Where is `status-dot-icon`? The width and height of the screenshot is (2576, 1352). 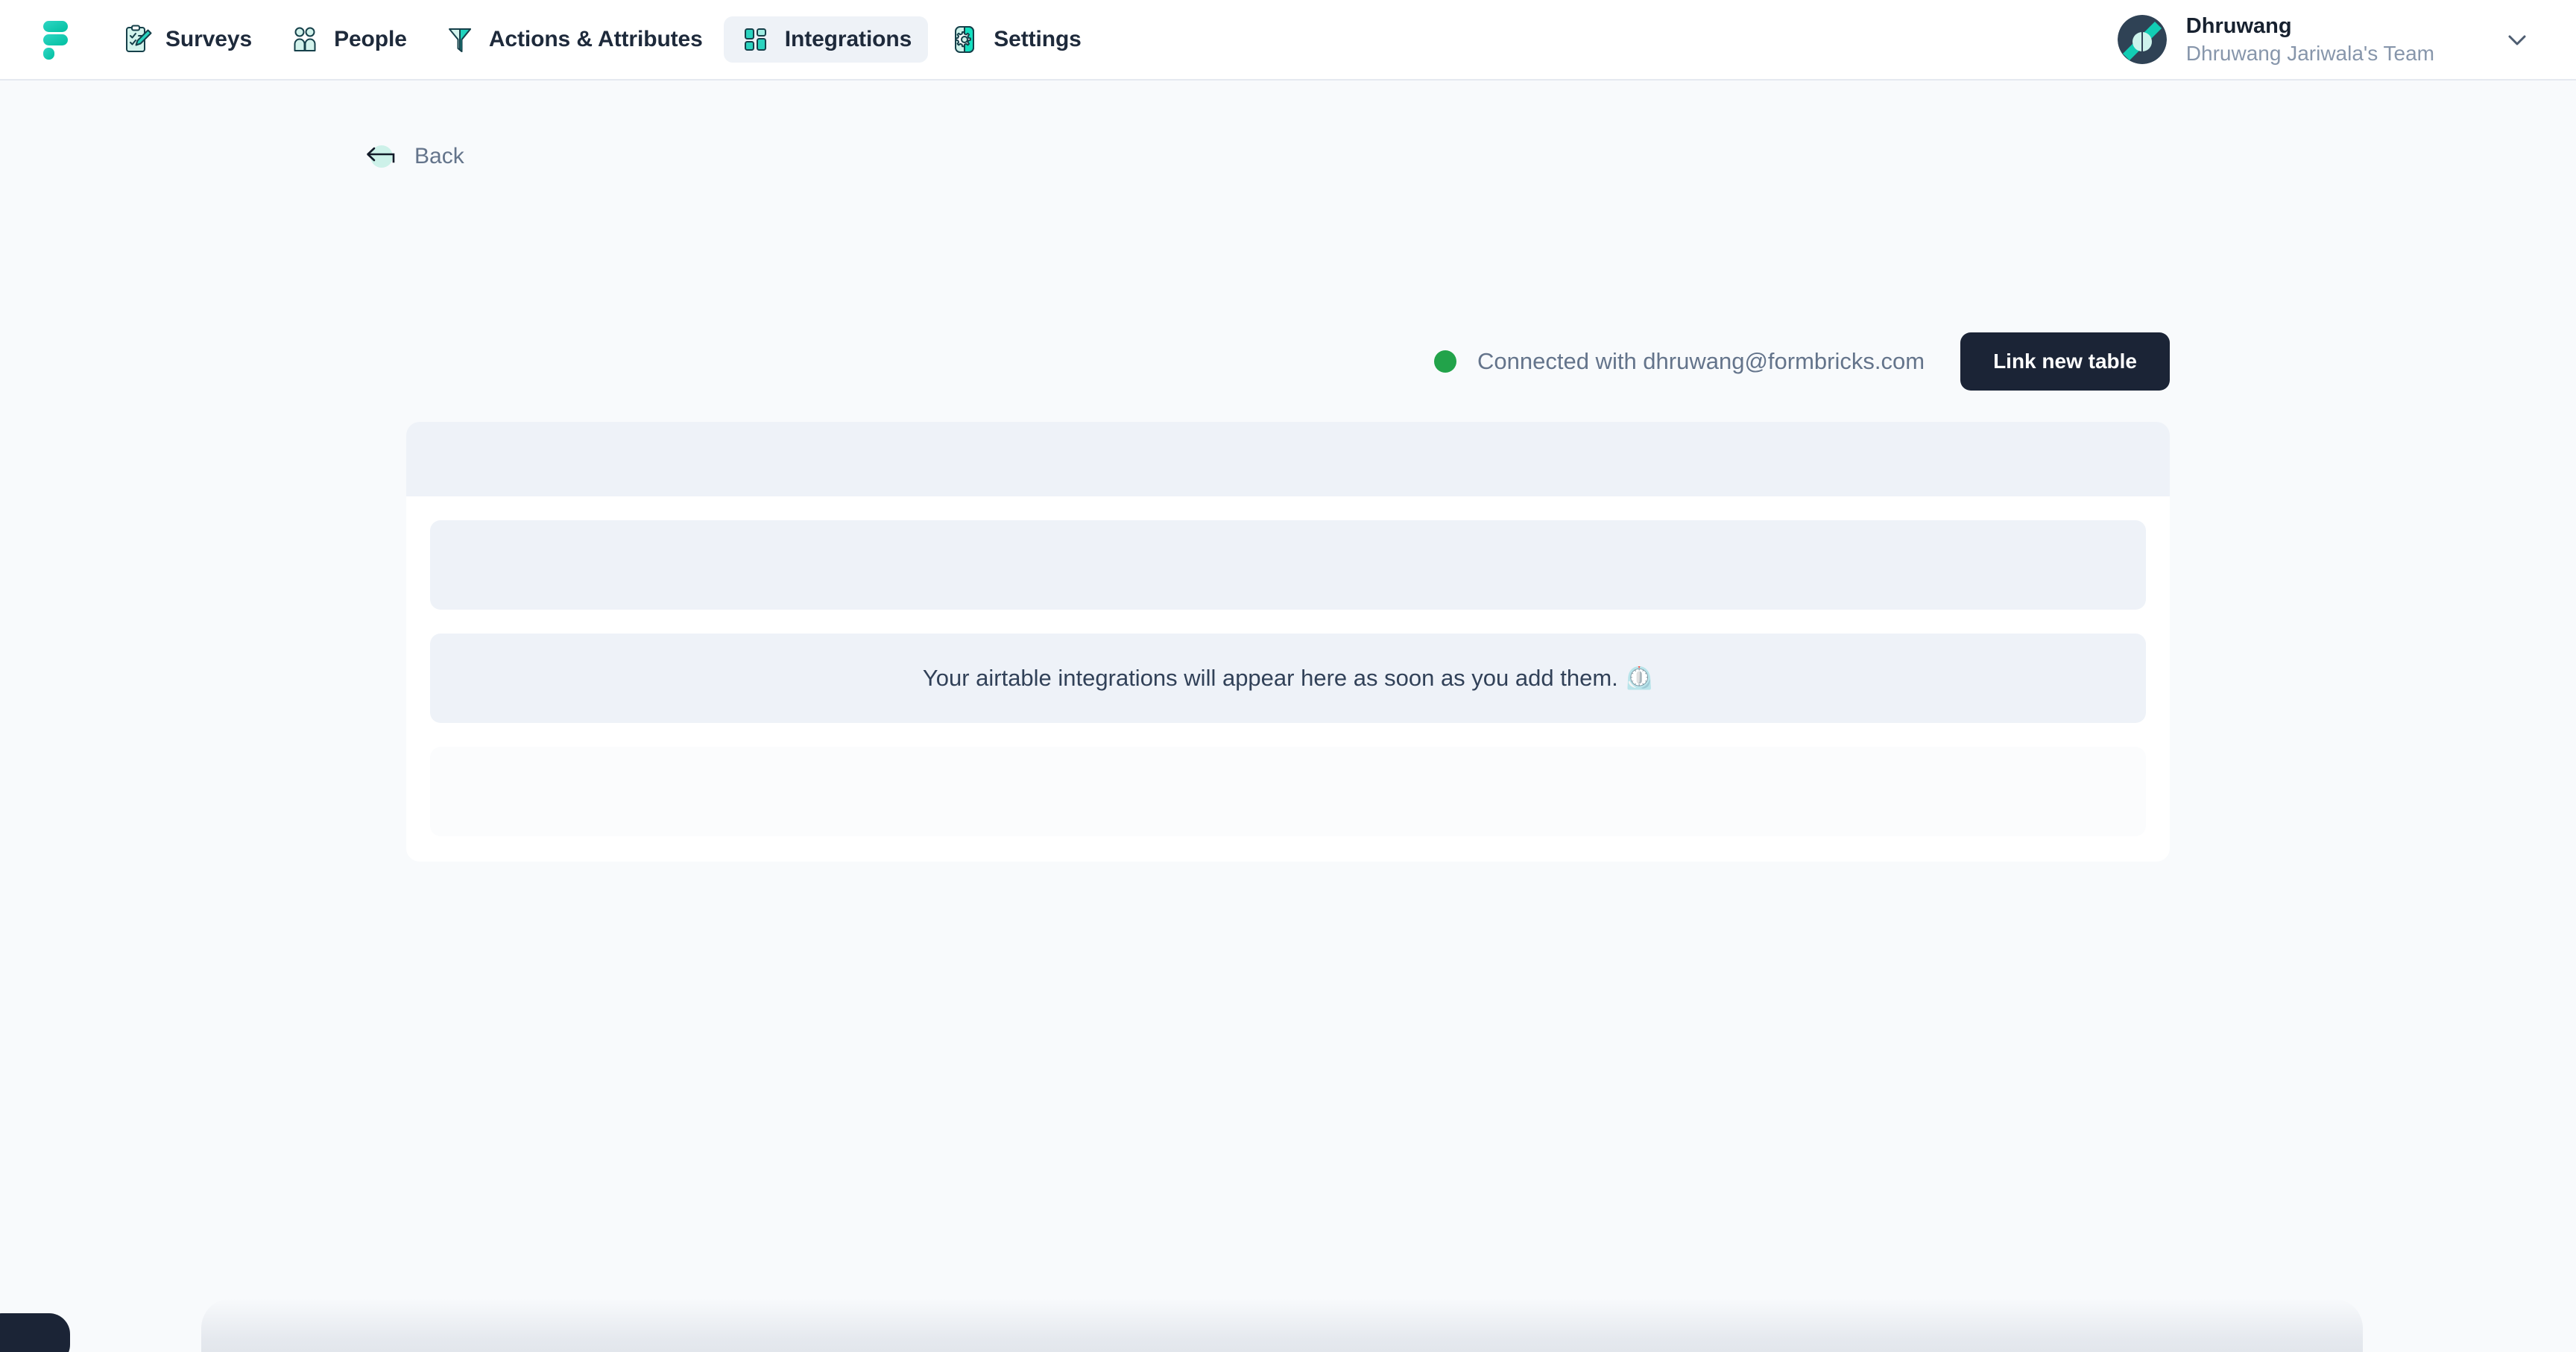 status-dot-icon is located at coordinates (1445, 361).